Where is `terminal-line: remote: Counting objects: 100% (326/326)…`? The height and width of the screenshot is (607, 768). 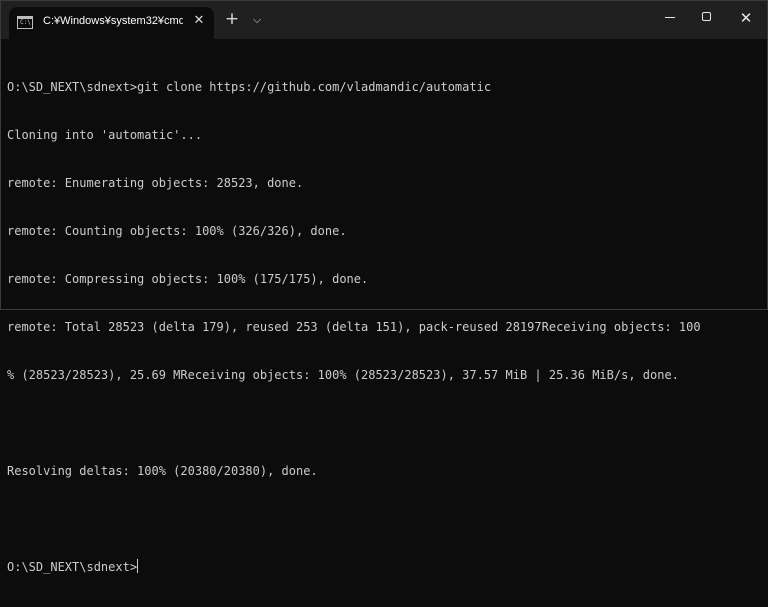
terminal-line: remote: Counting objects: 100% (326/326)… is located at coordinates (177, 231).